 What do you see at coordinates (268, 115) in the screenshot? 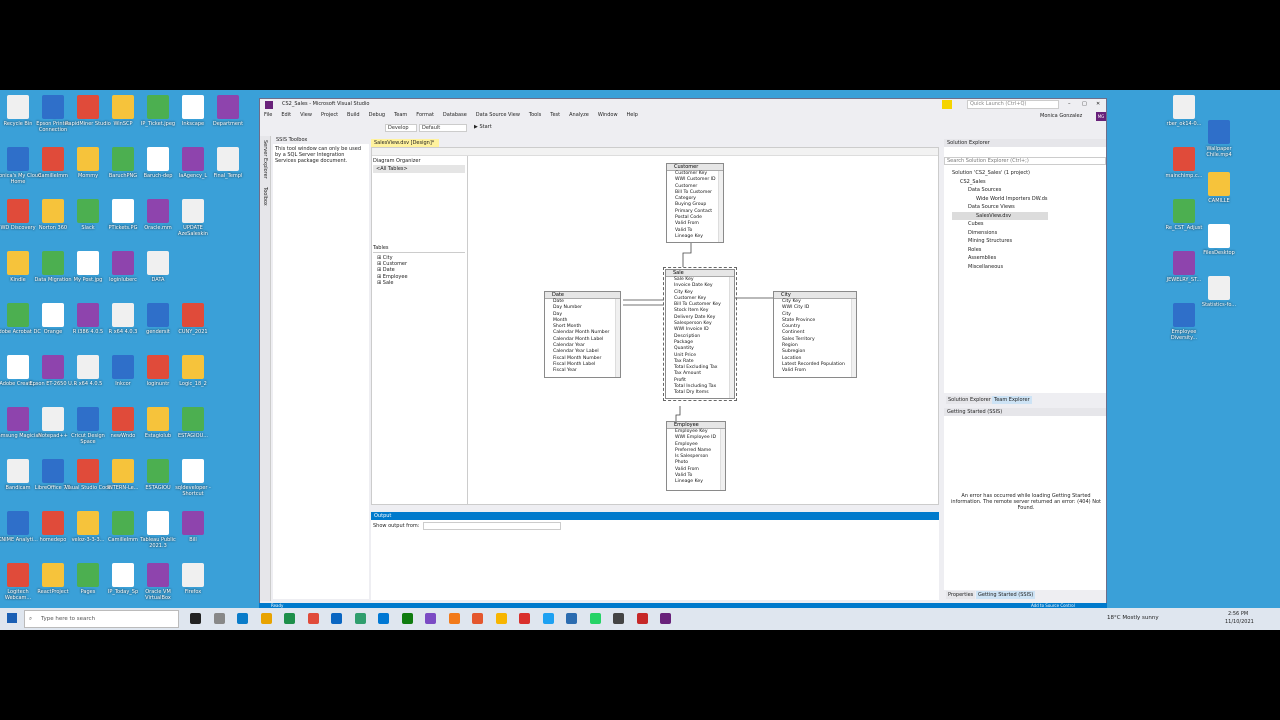
I see `menu-file: File` at bounding box center [268, 115].